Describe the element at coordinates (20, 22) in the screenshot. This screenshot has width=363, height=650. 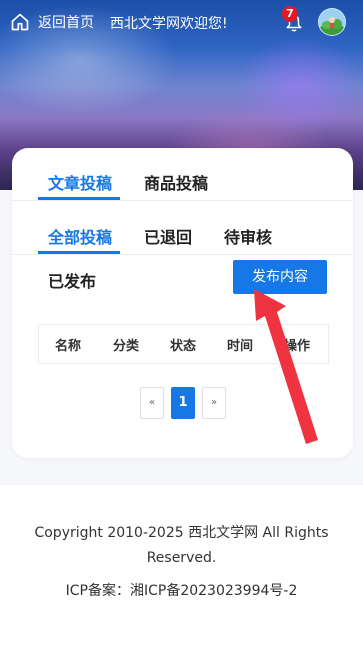
I see `home-icon` at that location.